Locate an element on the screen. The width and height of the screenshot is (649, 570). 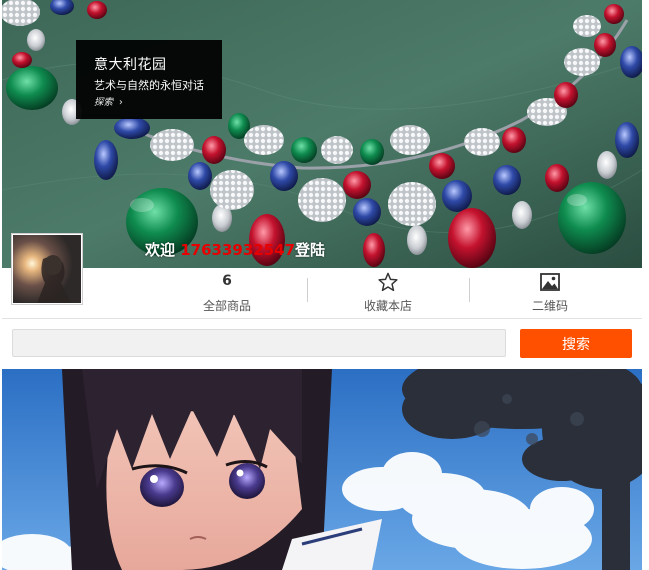
picture-icon is located at coordinates (550, 282).